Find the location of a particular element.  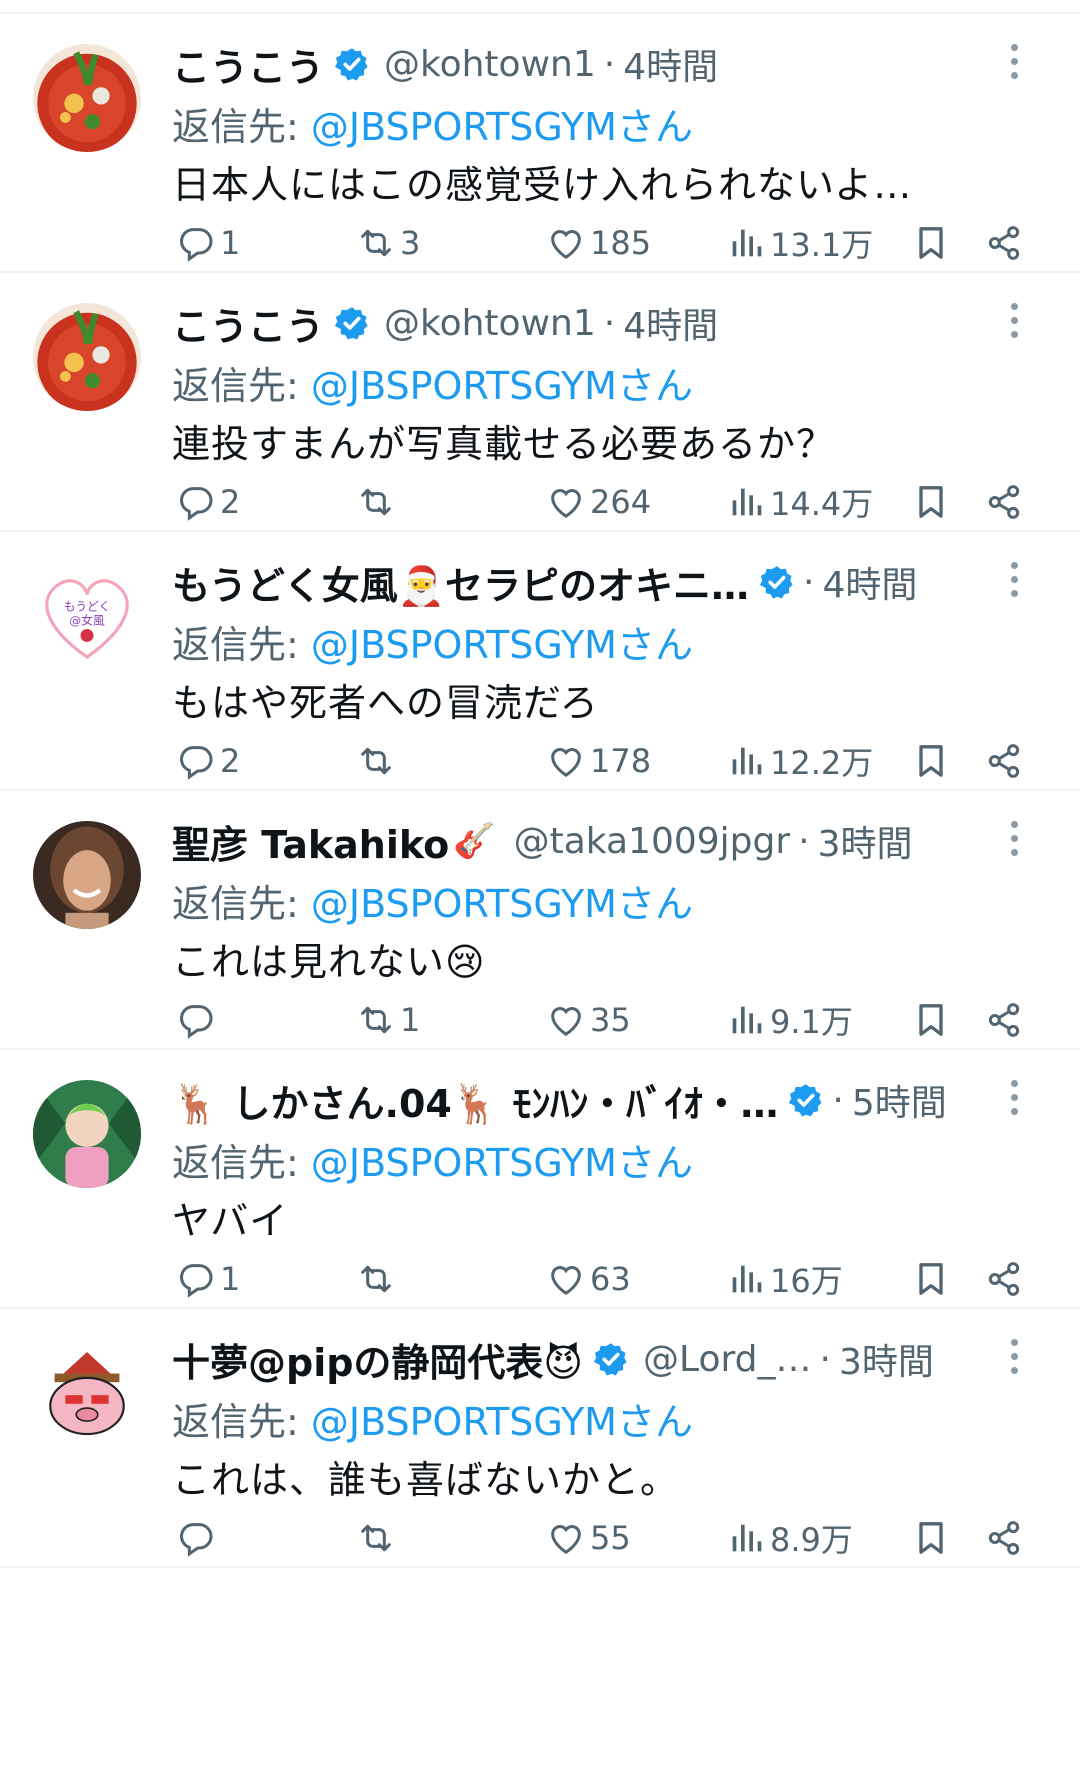

like-button: 264 is located at coordinates (596, 502).